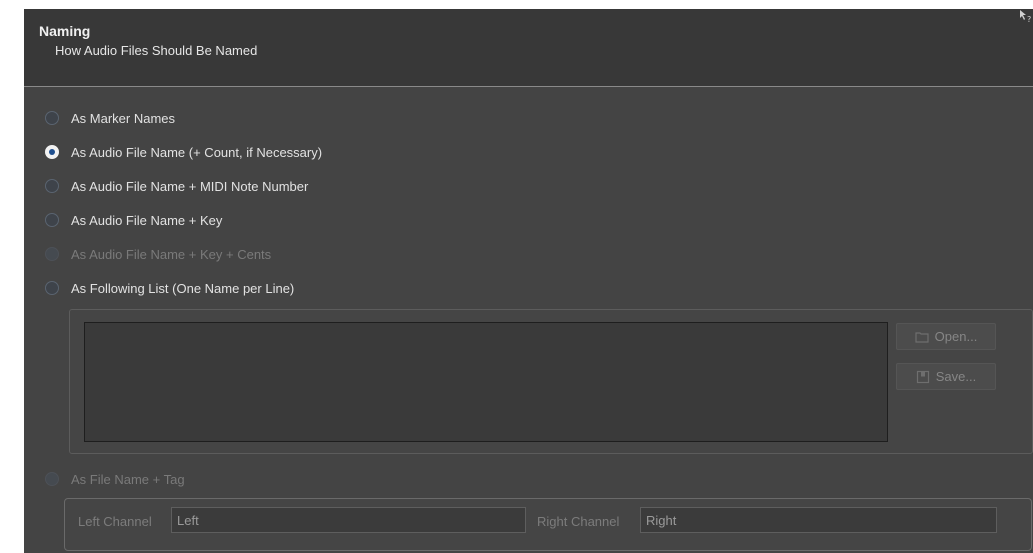 The image size is (1033, 553). What do you see at coordinates (123, 118) in the screenshot?
I see `radio-label: As Marker Names` at bounding box center [123, 118].